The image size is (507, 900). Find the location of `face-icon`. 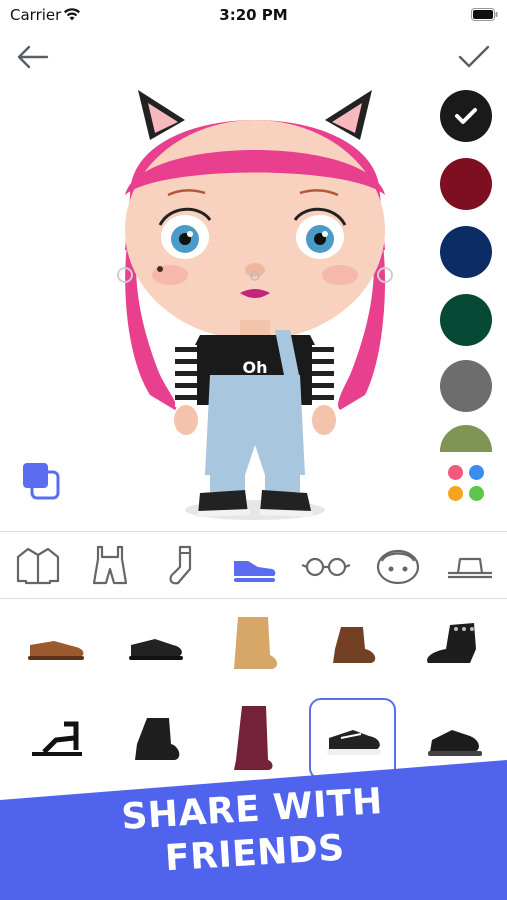

face-icon is located at coordinates (398, 565).